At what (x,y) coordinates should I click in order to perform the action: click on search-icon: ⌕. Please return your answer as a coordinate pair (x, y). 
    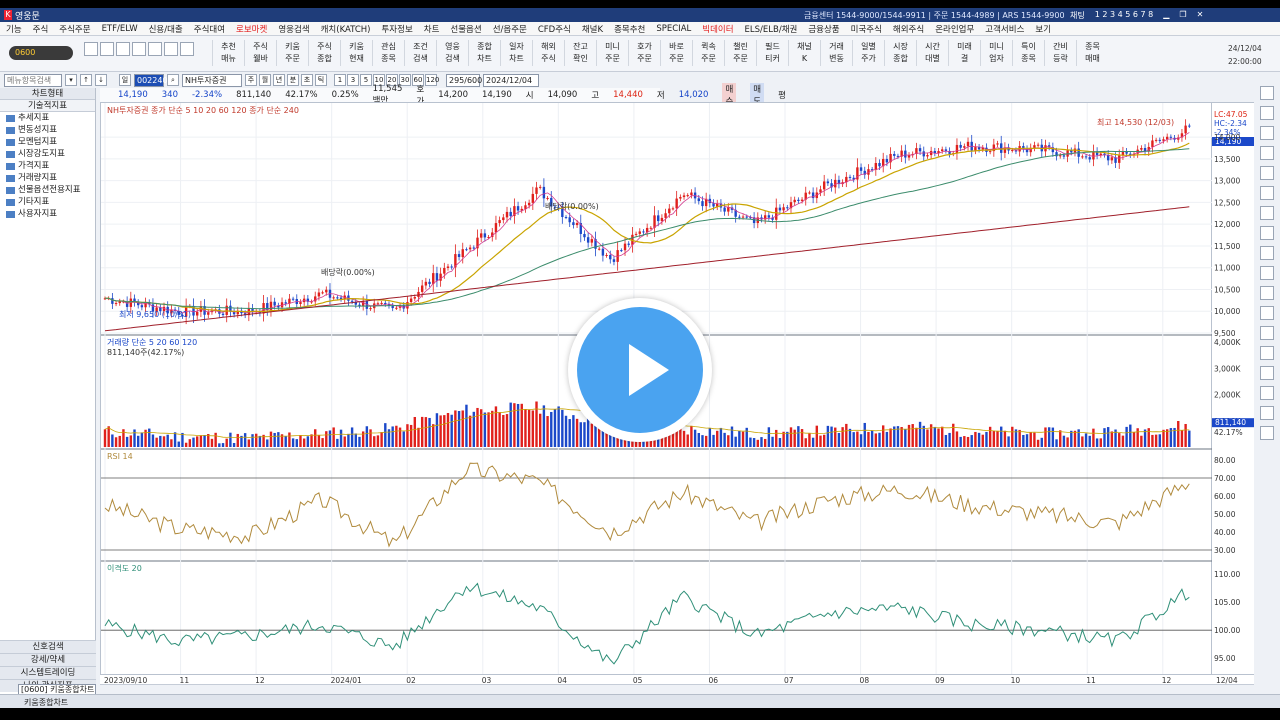
    Looking at the image, I should click on (173, 80).